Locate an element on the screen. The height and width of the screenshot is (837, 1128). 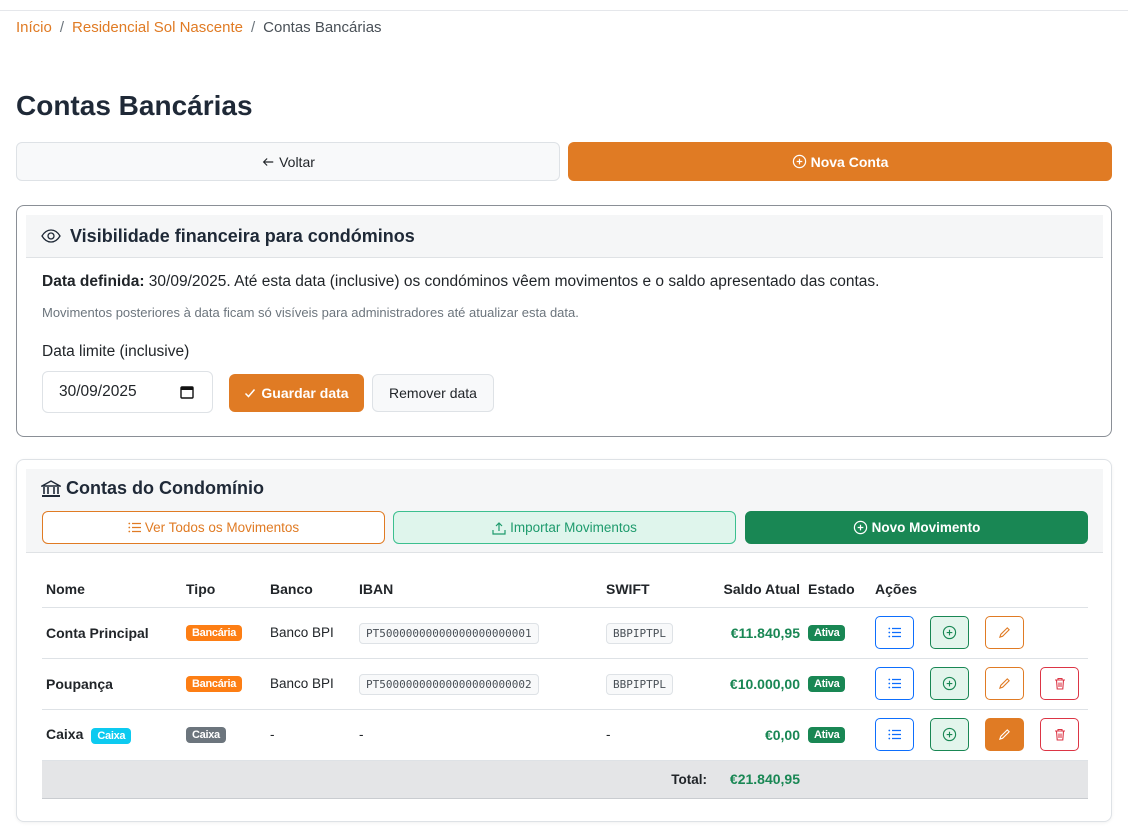
account-name: Caixa is located at coordinates (65, 733).